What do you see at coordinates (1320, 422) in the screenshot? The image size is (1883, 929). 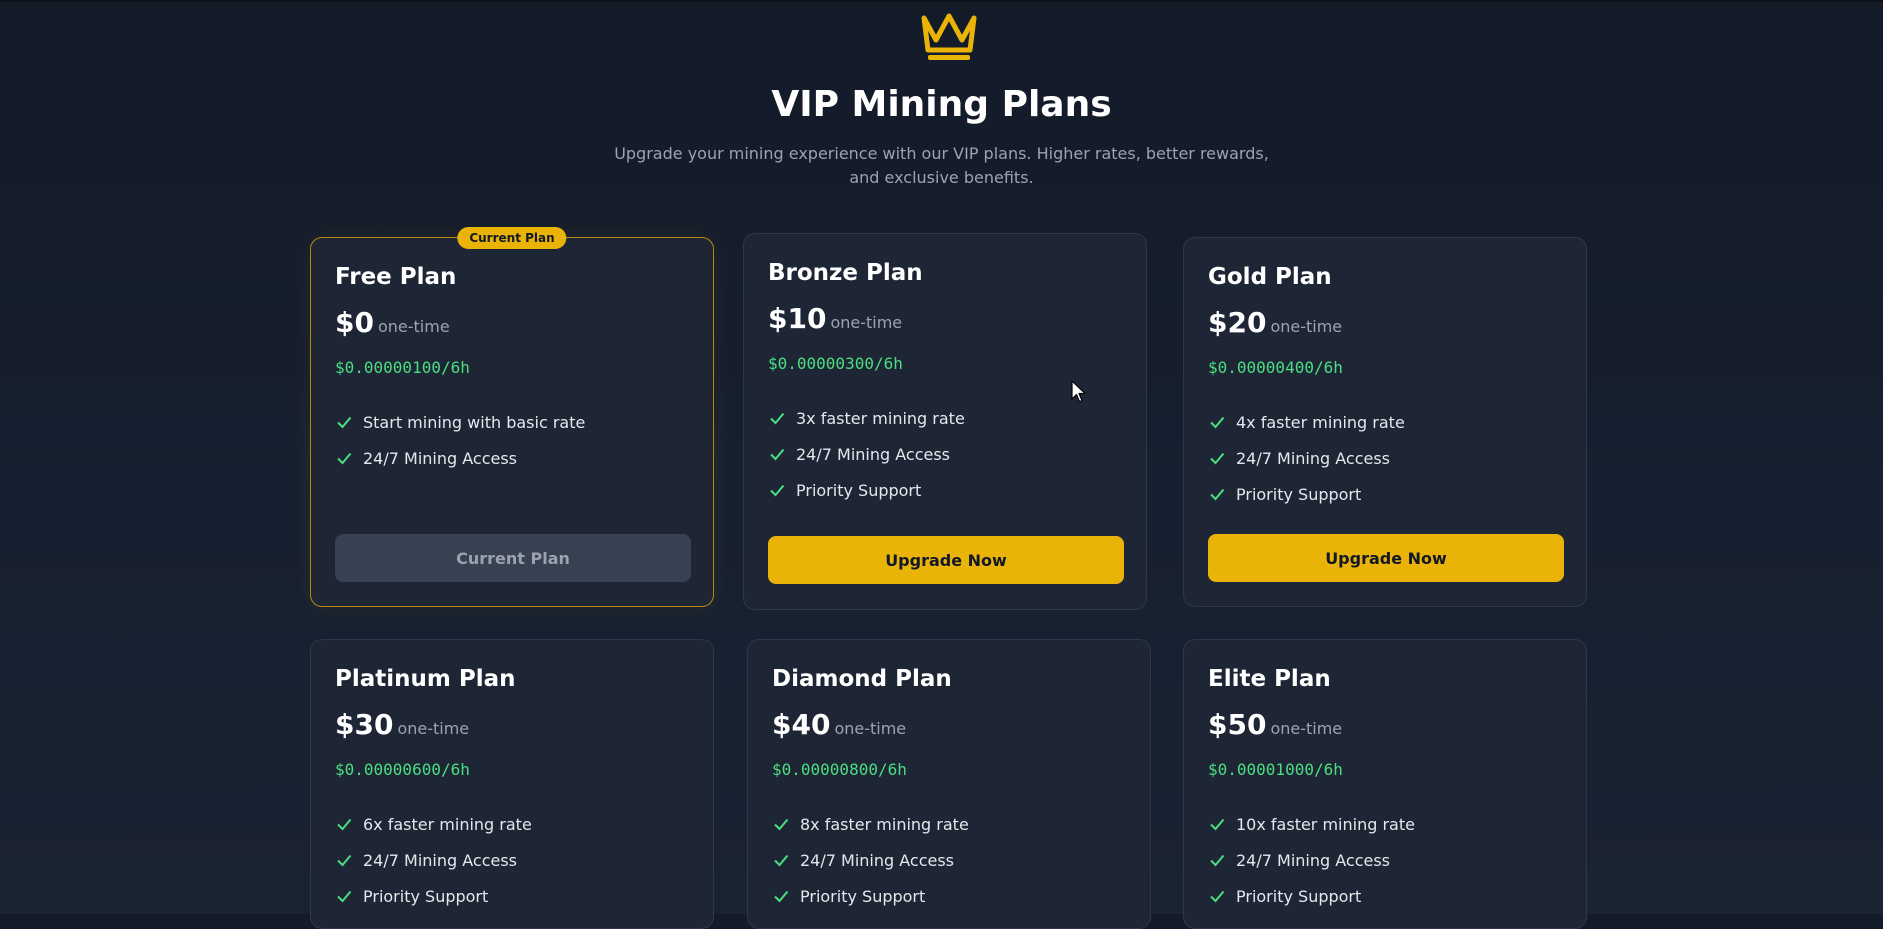 I see `feature-label: 4x faster mining rate` at bounding box center [1320, 422].